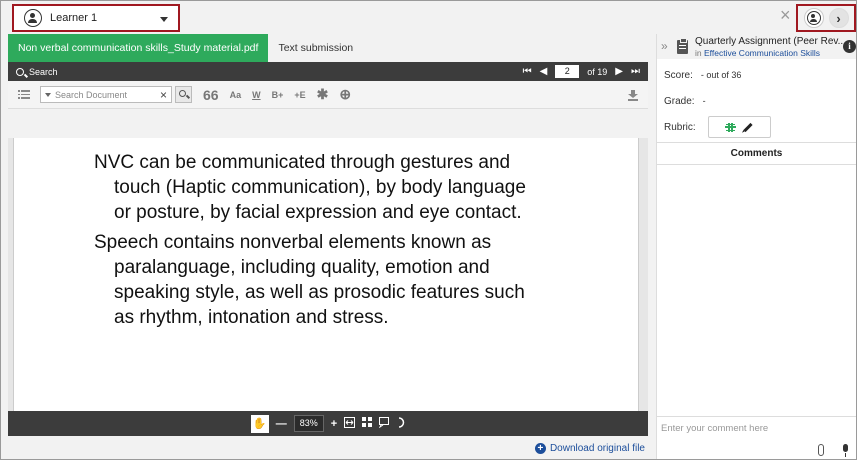  What do you see at coordinates (384, 423) in the screenshot?
I see `comment-search-icon` at bounding box center [384, 423].